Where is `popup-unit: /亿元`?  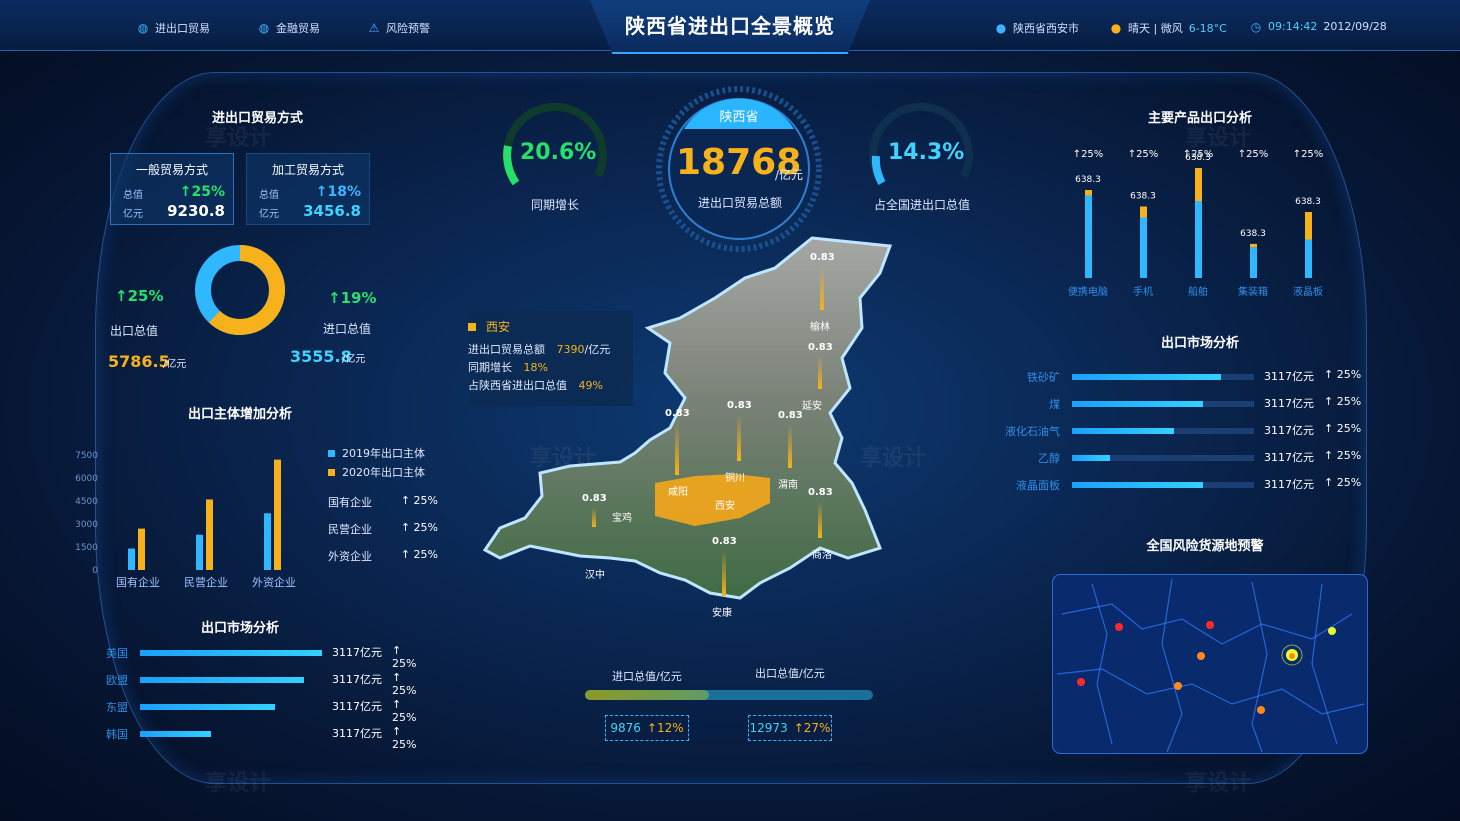
popup-unit: /亿元 is located at coordinates (597, 349).